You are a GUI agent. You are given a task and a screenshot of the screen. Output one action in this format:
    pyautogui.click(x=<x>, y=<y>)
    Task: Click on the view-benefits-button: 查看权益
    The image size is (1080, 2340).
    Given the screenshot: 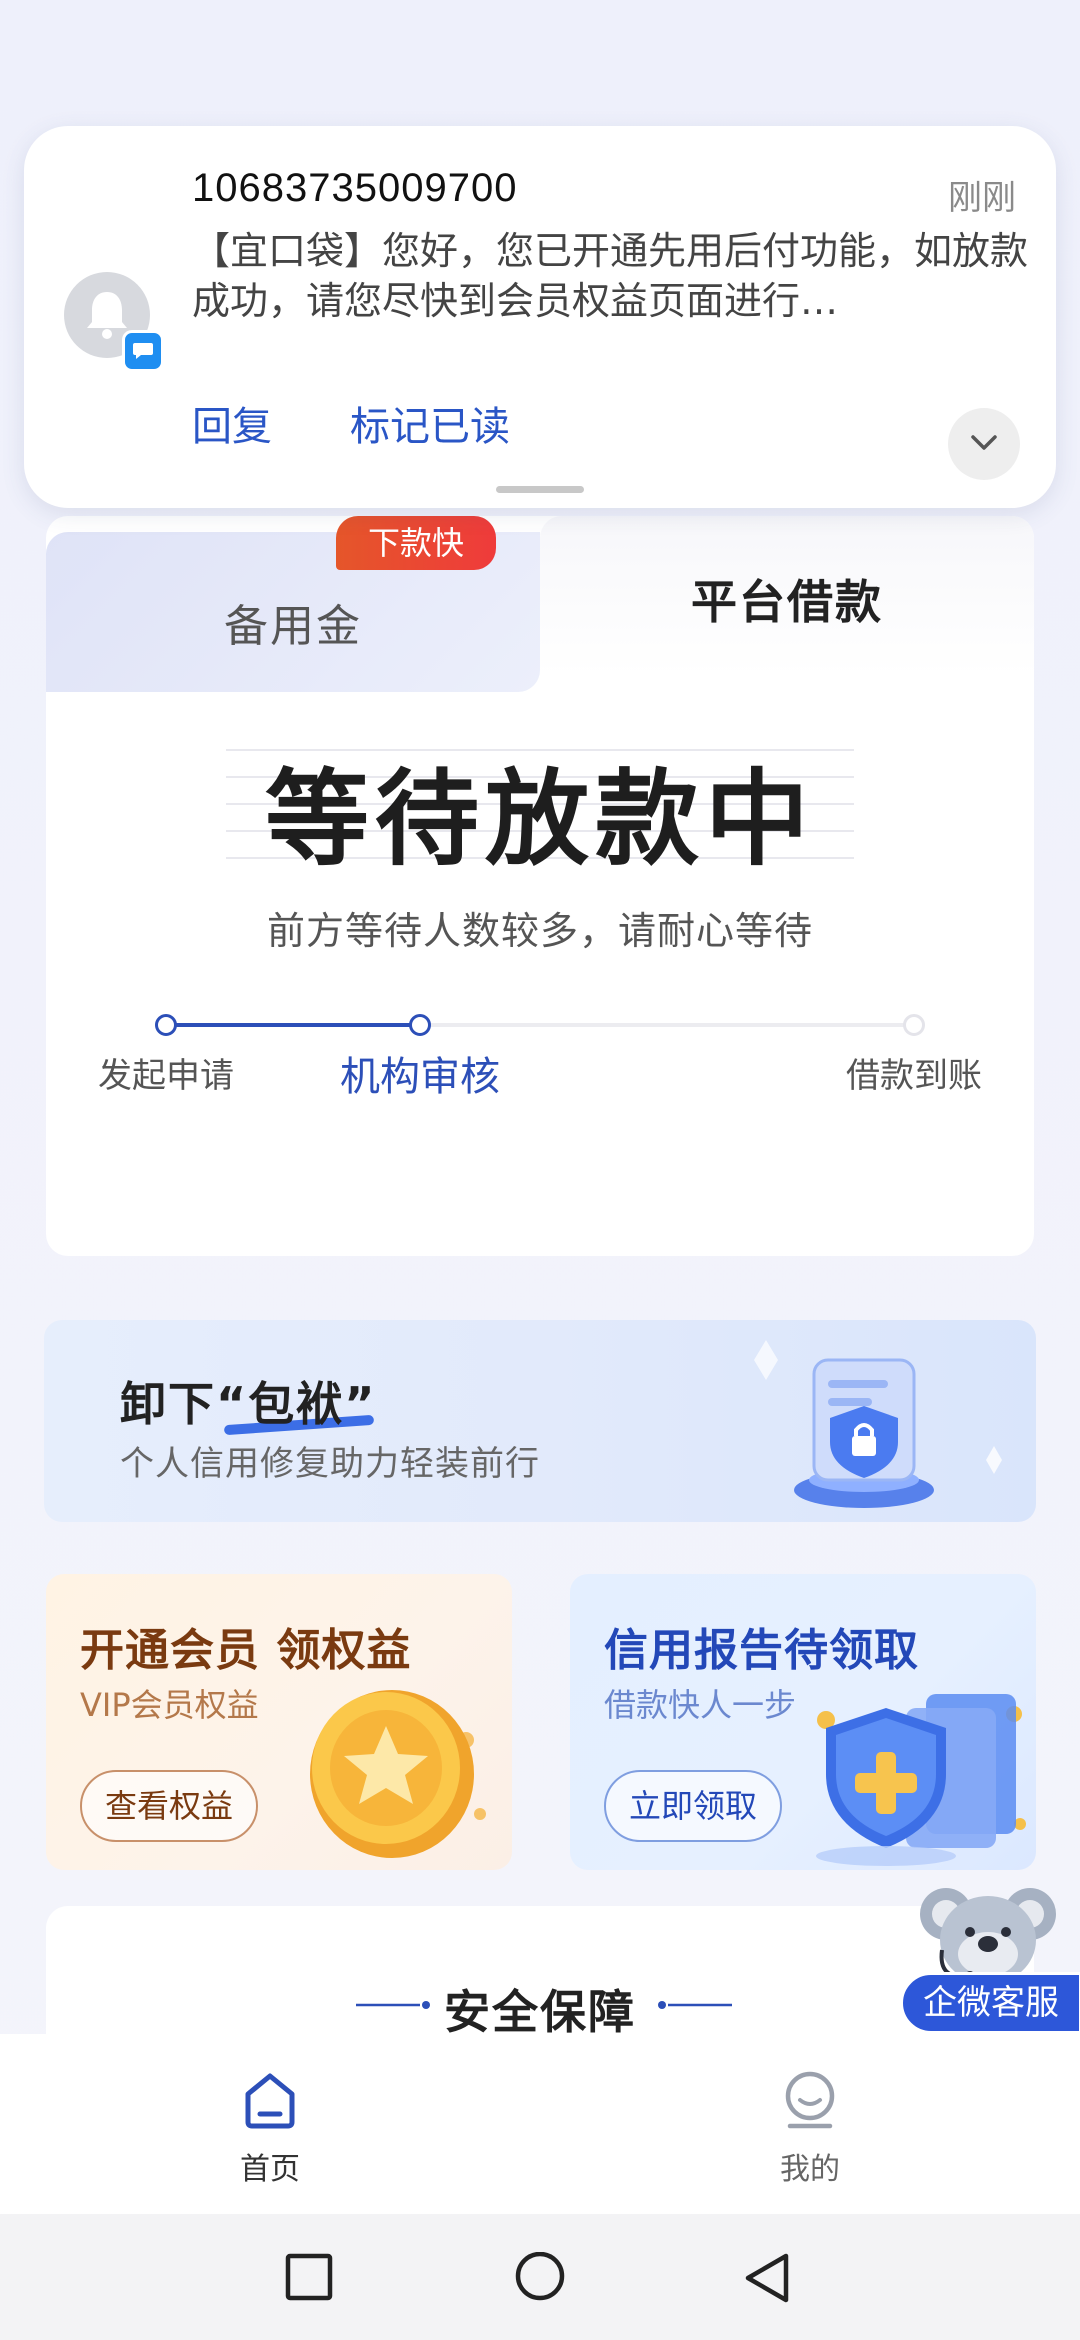 What is the action you would take?
    pyautogui.click(x=169, y=1806)
    